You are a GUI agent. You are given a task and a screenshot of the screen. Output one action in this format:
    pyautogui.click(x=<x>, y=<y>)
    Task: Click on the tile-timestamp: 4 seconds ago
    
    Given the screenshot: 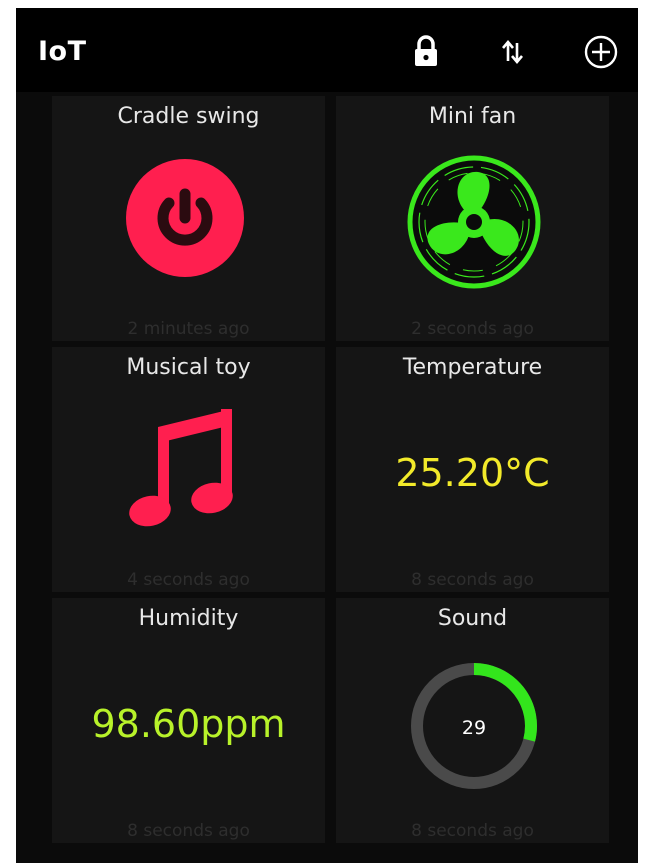 What is the action you would take?
    pyautogui.click(x=188, y=580)
    